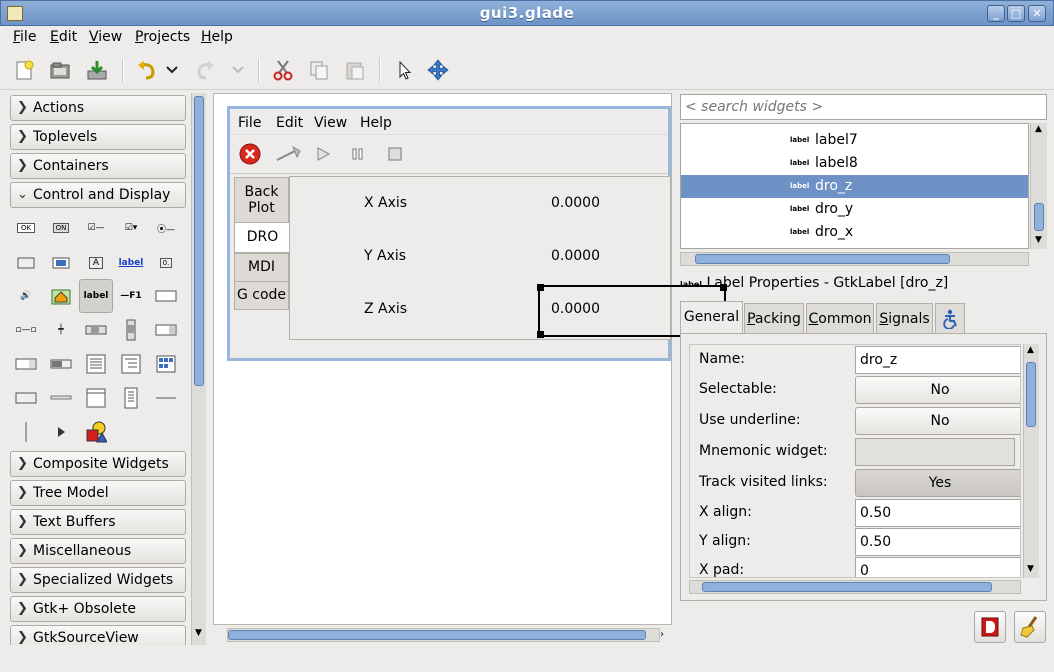  Describe the element at coordinates (261, 267) in the screenshot. I see `designed-tab-mdi: MDI` at that location.